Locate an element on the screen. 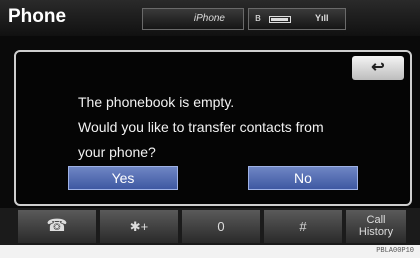 This screenshot has height=258, width=420. yes-button: Yes is located at coordinates (123, 178).